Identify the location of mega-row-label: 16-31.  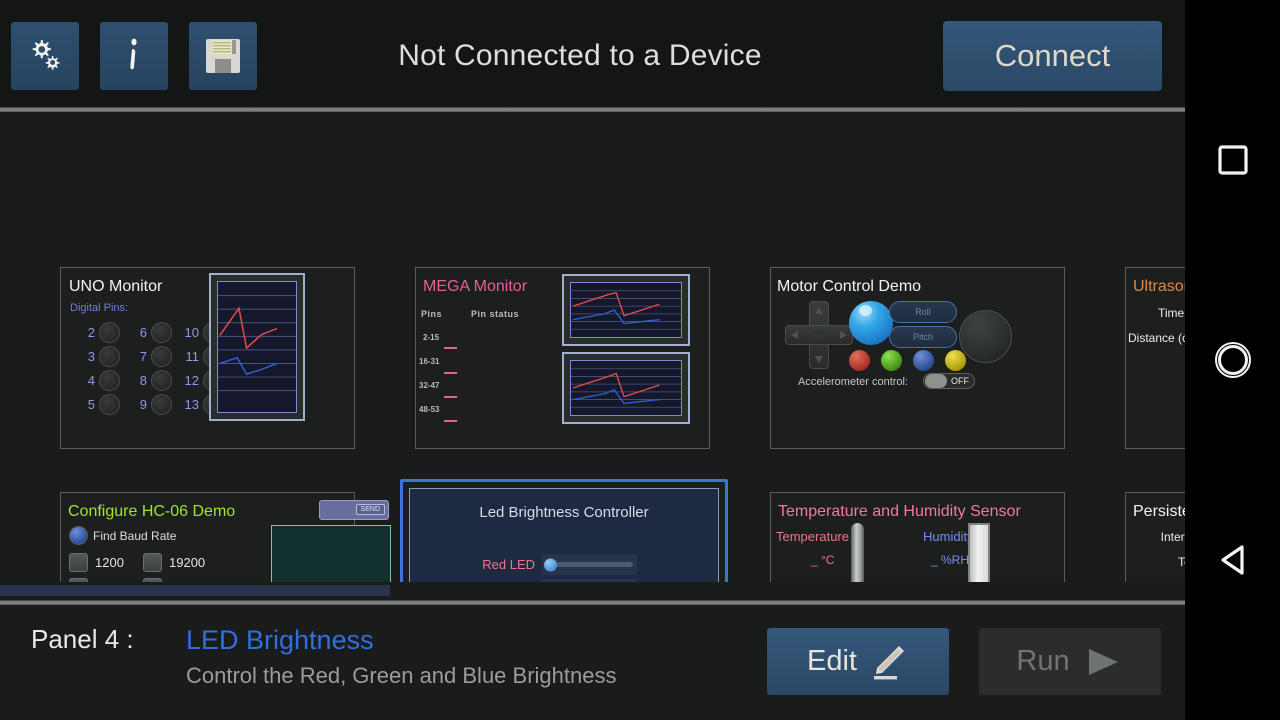
(429, 361).